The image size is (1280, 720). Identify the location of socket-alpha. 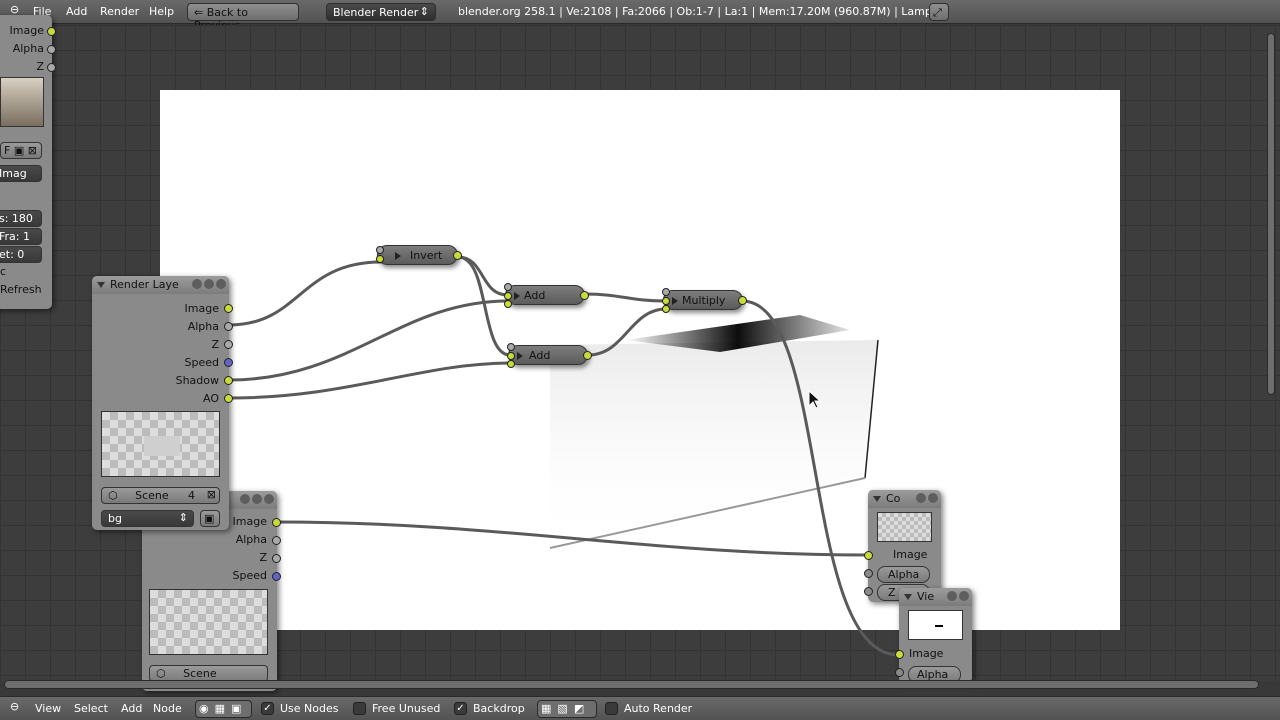
(51, 49).